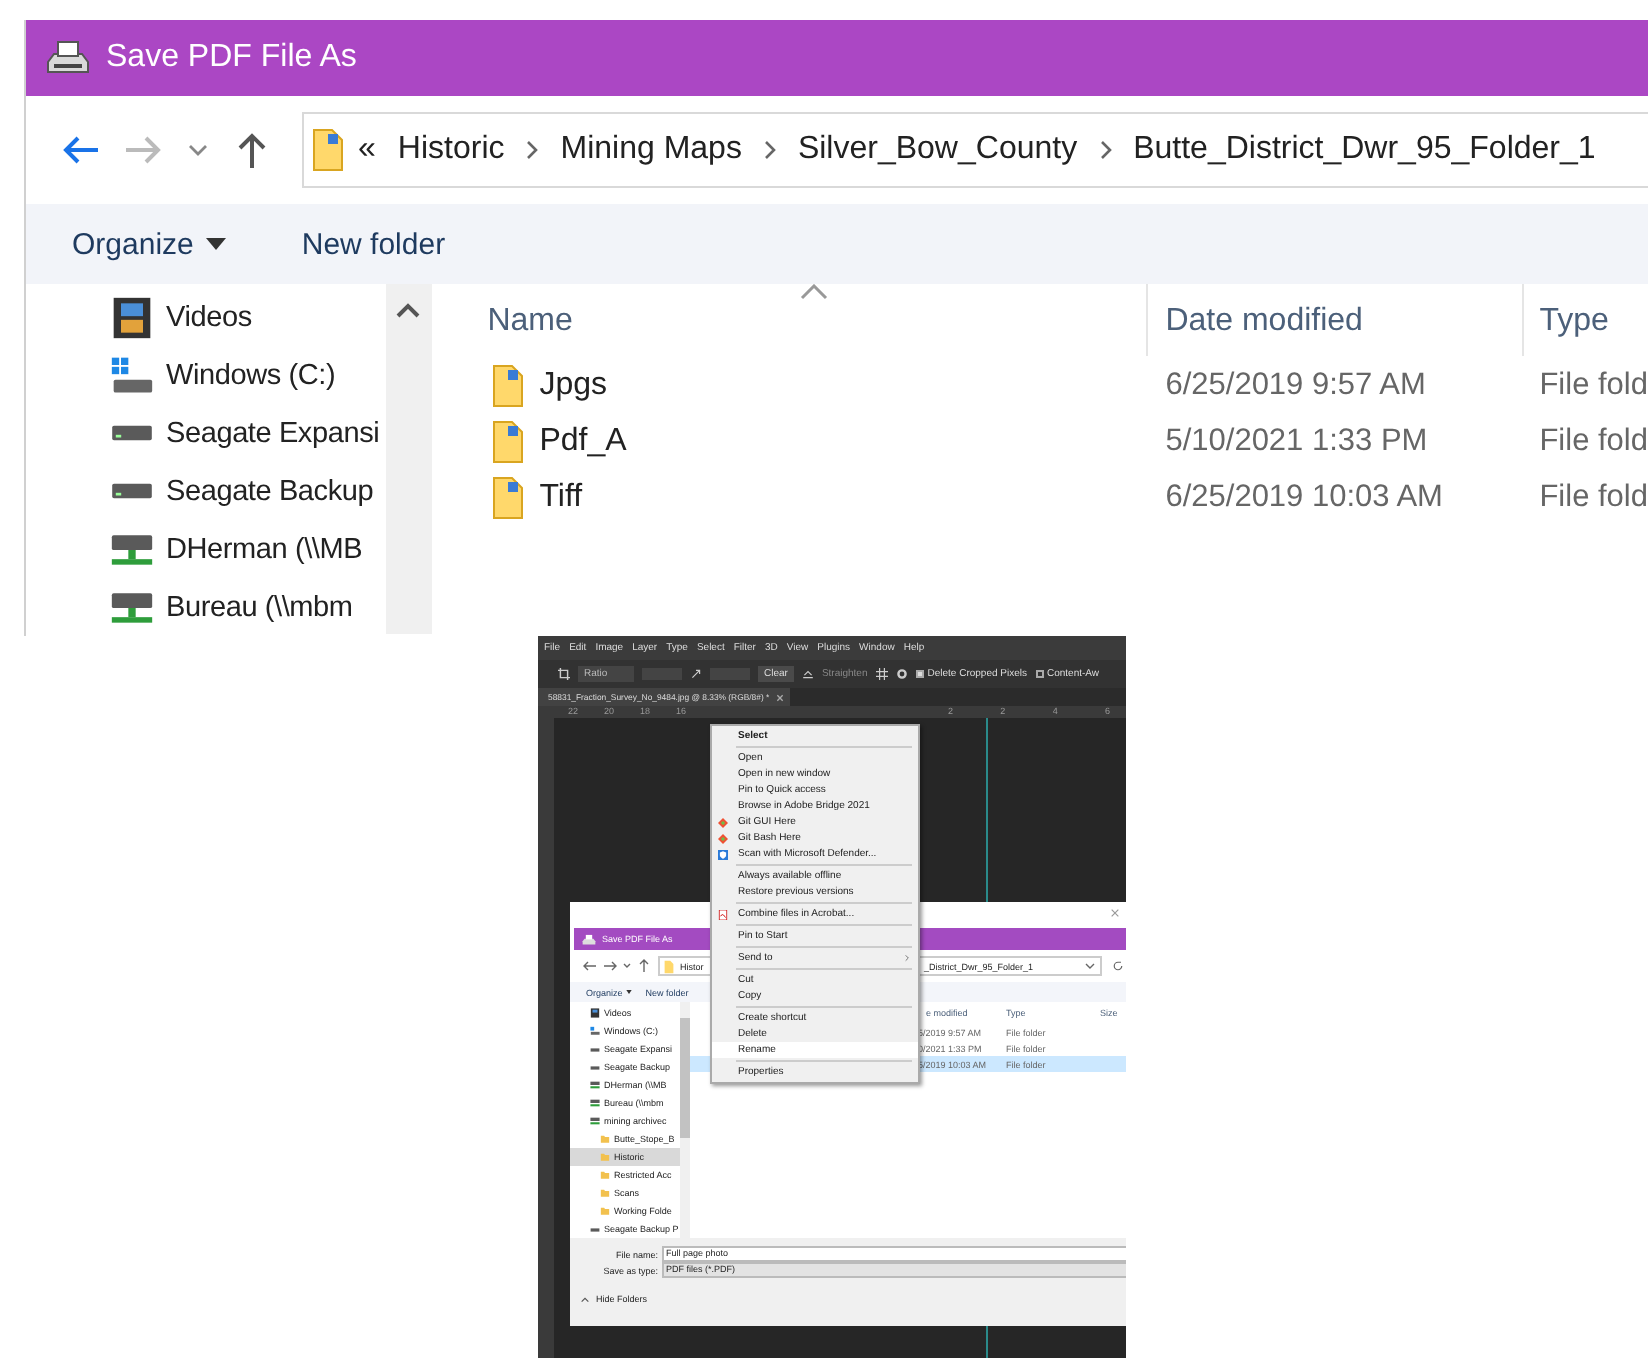 The width and height of the screenshot is (1648, 1358). What do you see at coordinates (561, 498) in the screenshot?
I see `file-name: Tiff` at bounding box center [561, 498].